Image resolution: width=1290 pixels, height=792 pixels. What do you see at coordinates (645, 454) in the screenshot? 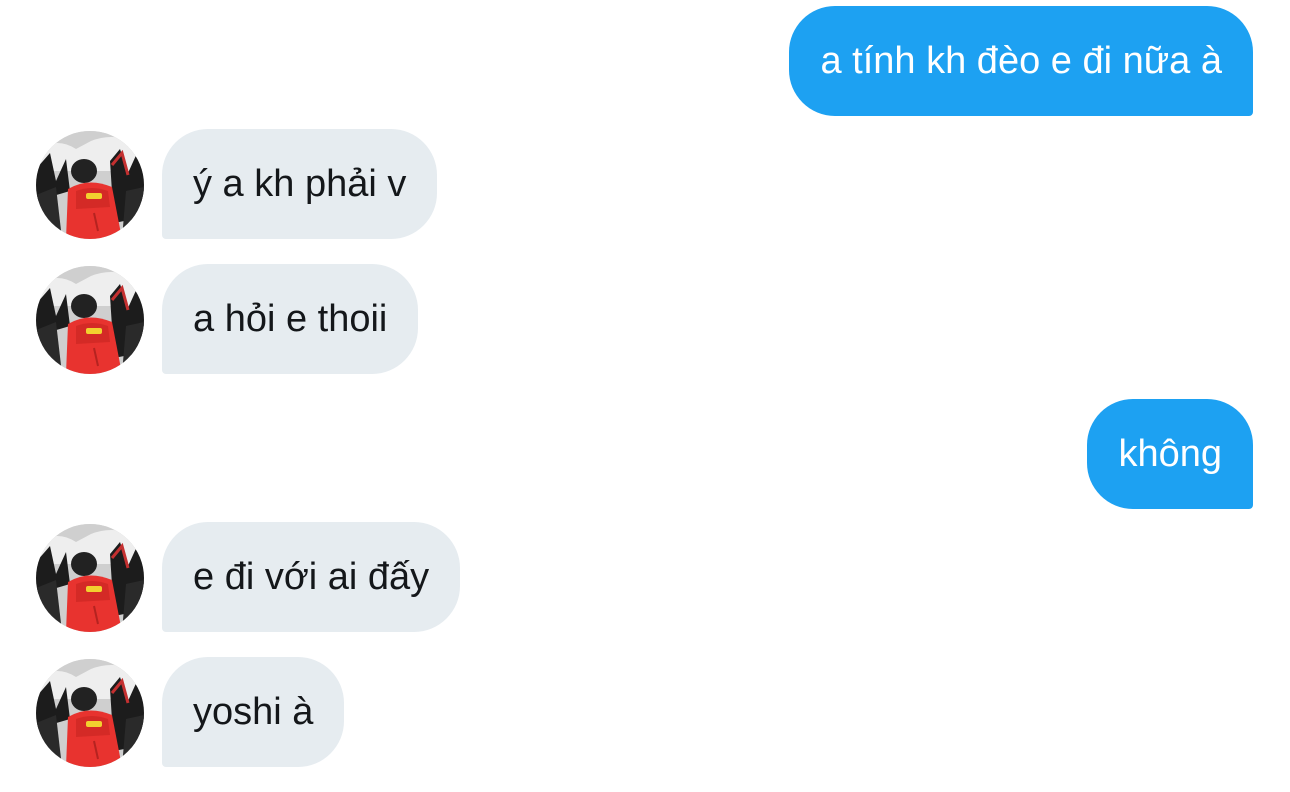
I see `message-row-outgoing: không` at bounding box center [645, 454].